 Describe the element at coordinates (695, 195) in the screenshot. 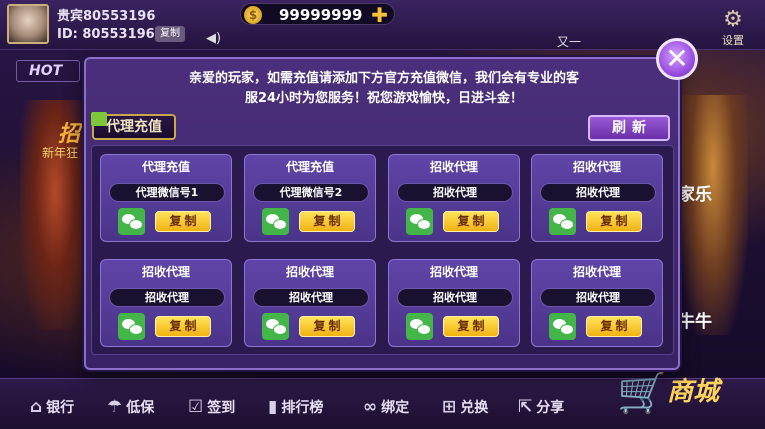

I see `right-banner-label-1: 家乐` at that location.